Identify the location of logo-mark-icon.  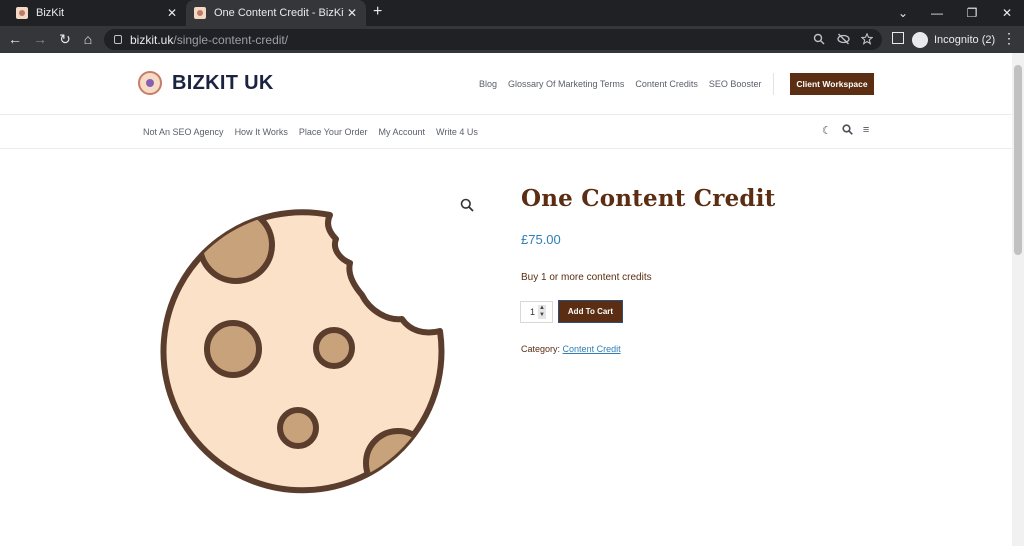
(150, 83).